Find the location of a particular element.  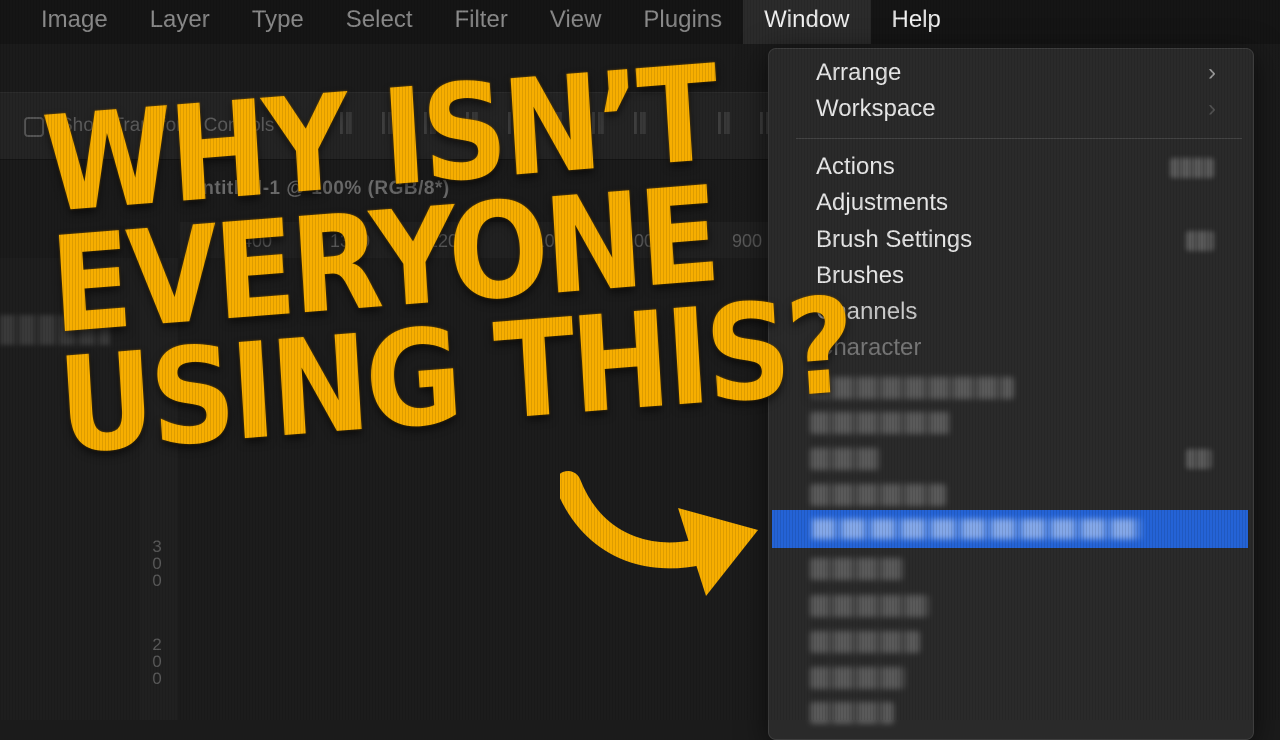

menu-filter: Filter is located at coordinates (480, 22).